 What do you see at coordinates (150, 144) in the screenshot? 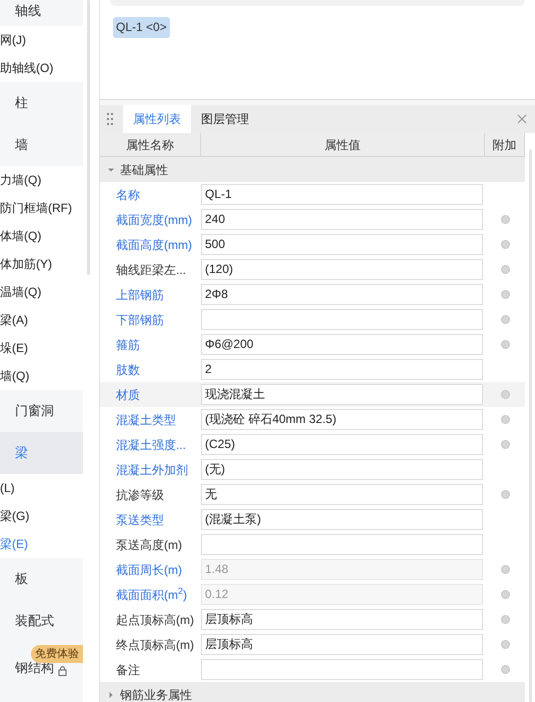
I see `column-header: 属性名称` at bounding box center [150, 144].